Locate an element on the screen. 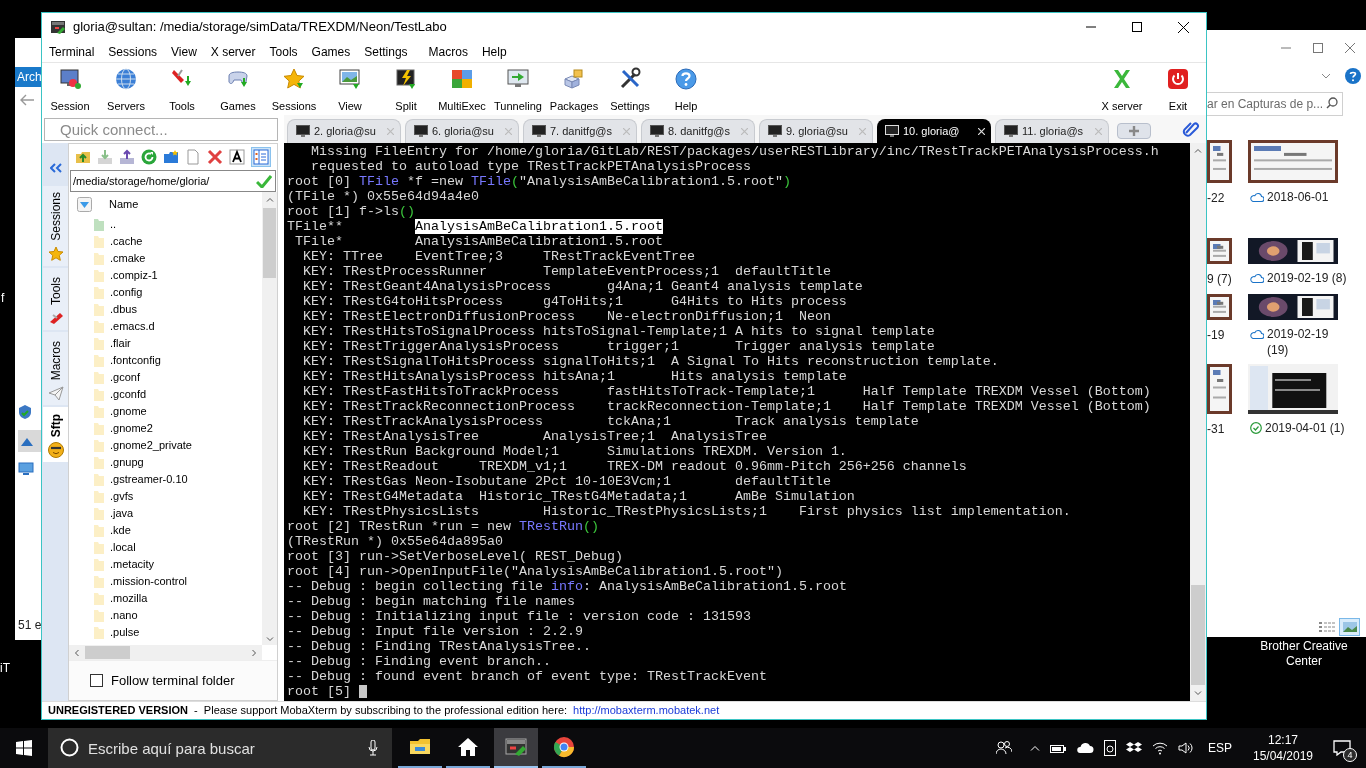 This screenshot has height=768, width=1366. file-name: .gnome2 is located at coordinates (131, 428).